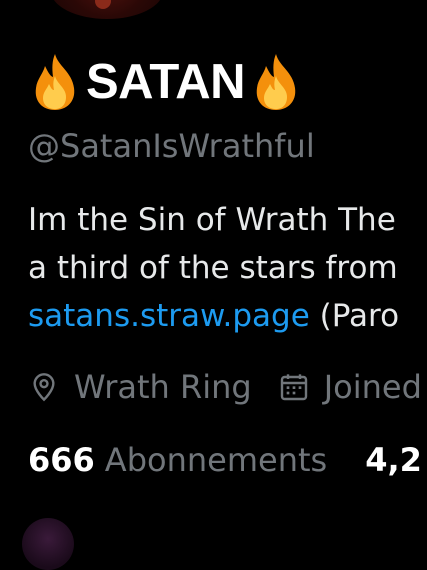 The width and height of the screenshot is (427, 570). I want to click on calendar-icon, so click(293, 387).